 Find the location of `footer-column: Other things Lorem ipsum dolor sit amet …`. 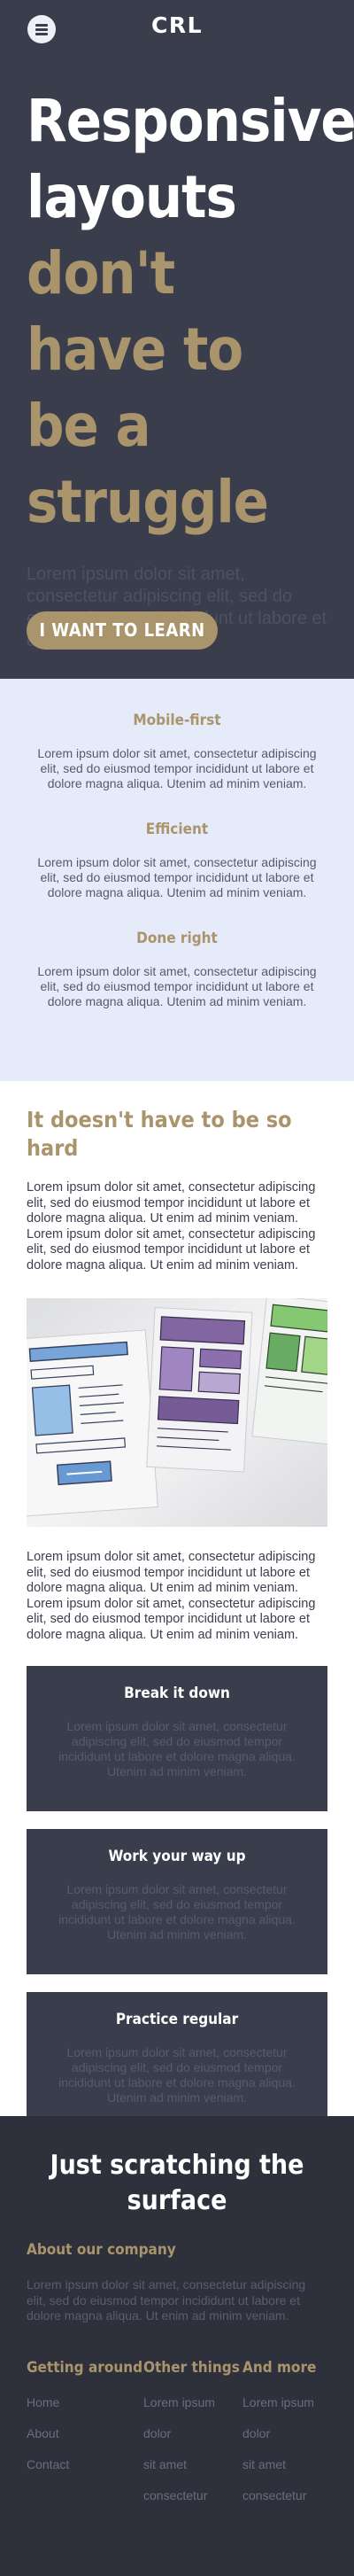

footer-column: Other things Lorem ipsum dolor sit amet … is located at coordinates (193, 2438).